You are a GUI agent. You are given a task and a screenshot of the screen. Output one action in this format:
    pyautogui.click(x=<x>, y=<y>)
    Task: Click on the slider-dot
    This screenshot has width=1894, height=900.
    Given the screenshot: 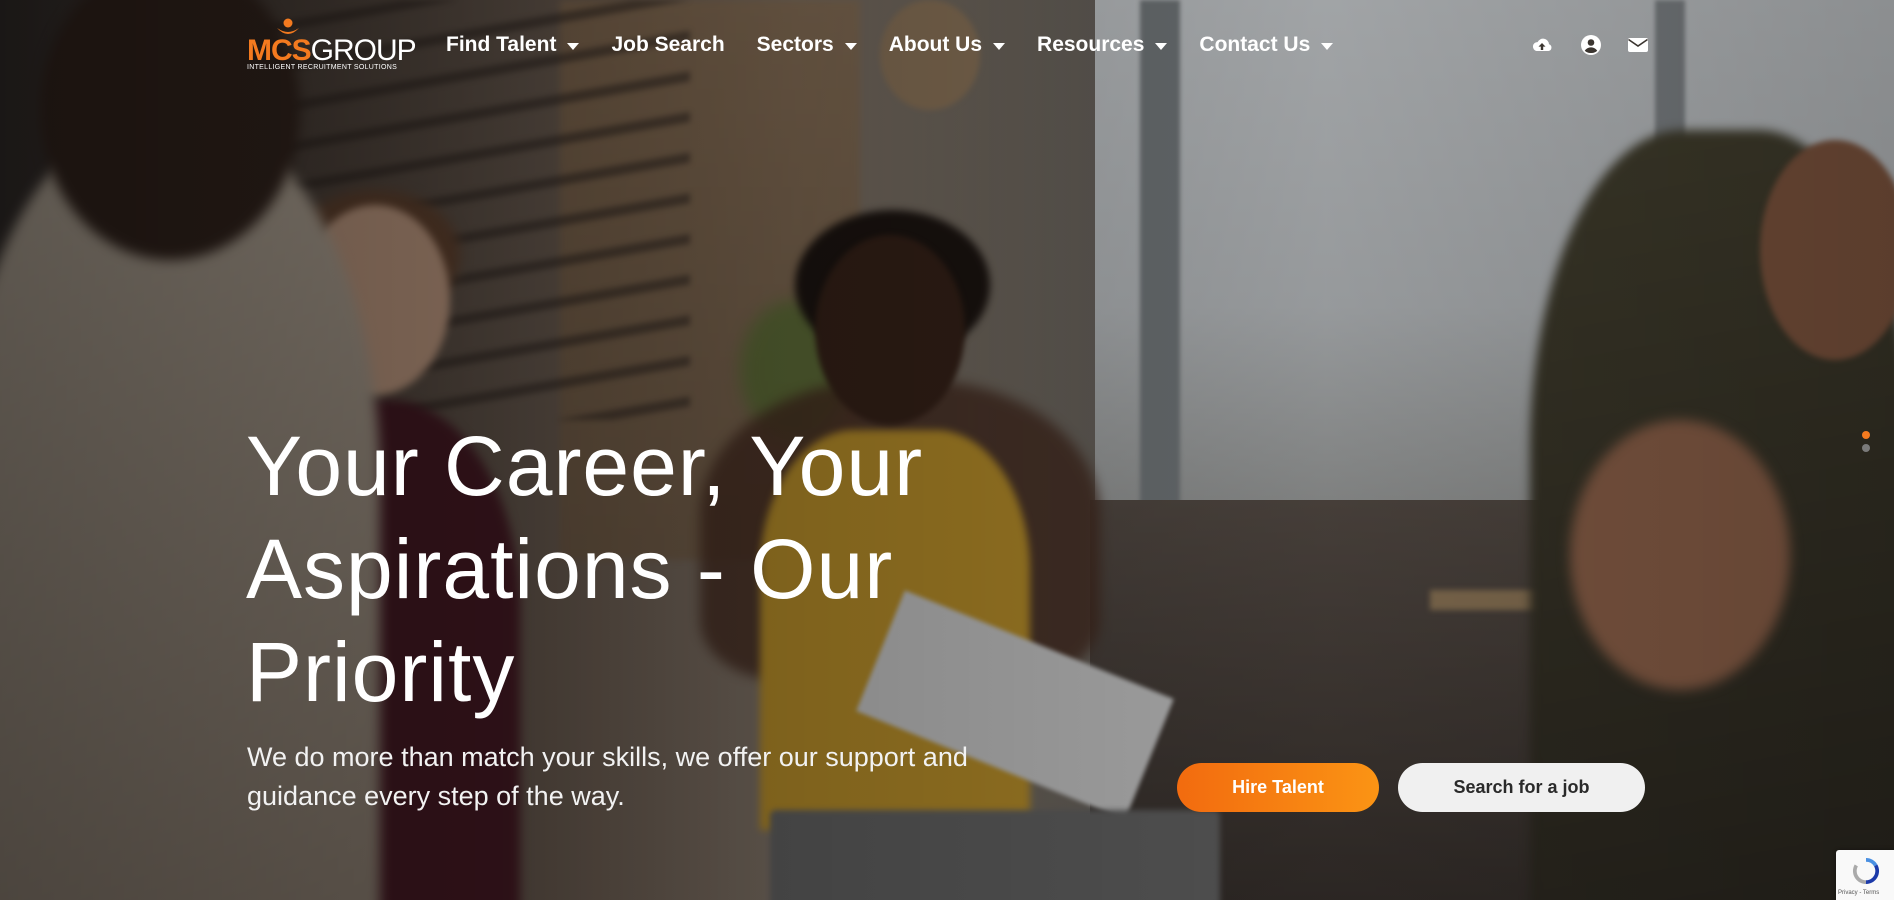 What is the action you would take?
    pyautogui.click(x=1866, y=448)
    